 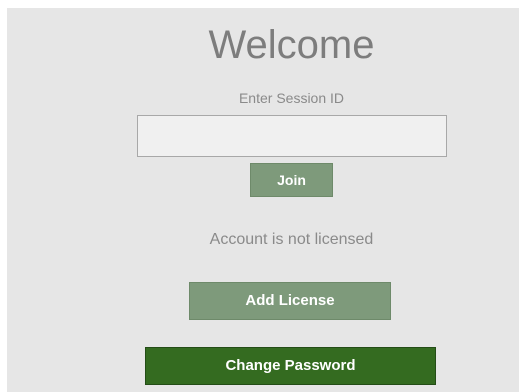 What do you see at coordinates (291, 239) in the screenshot?
I see `license-status-text: Account is not licensed` at bounding box center [291, 239].